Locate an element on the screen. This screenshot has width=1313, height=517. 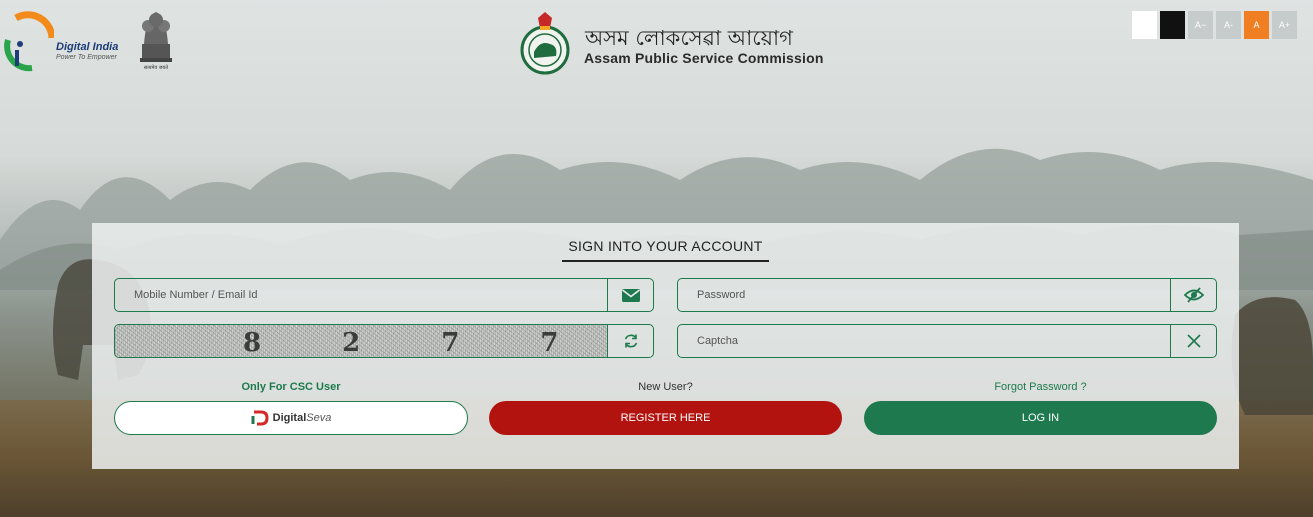
login-button: LOG IN is located at coordinates (1040, 418).